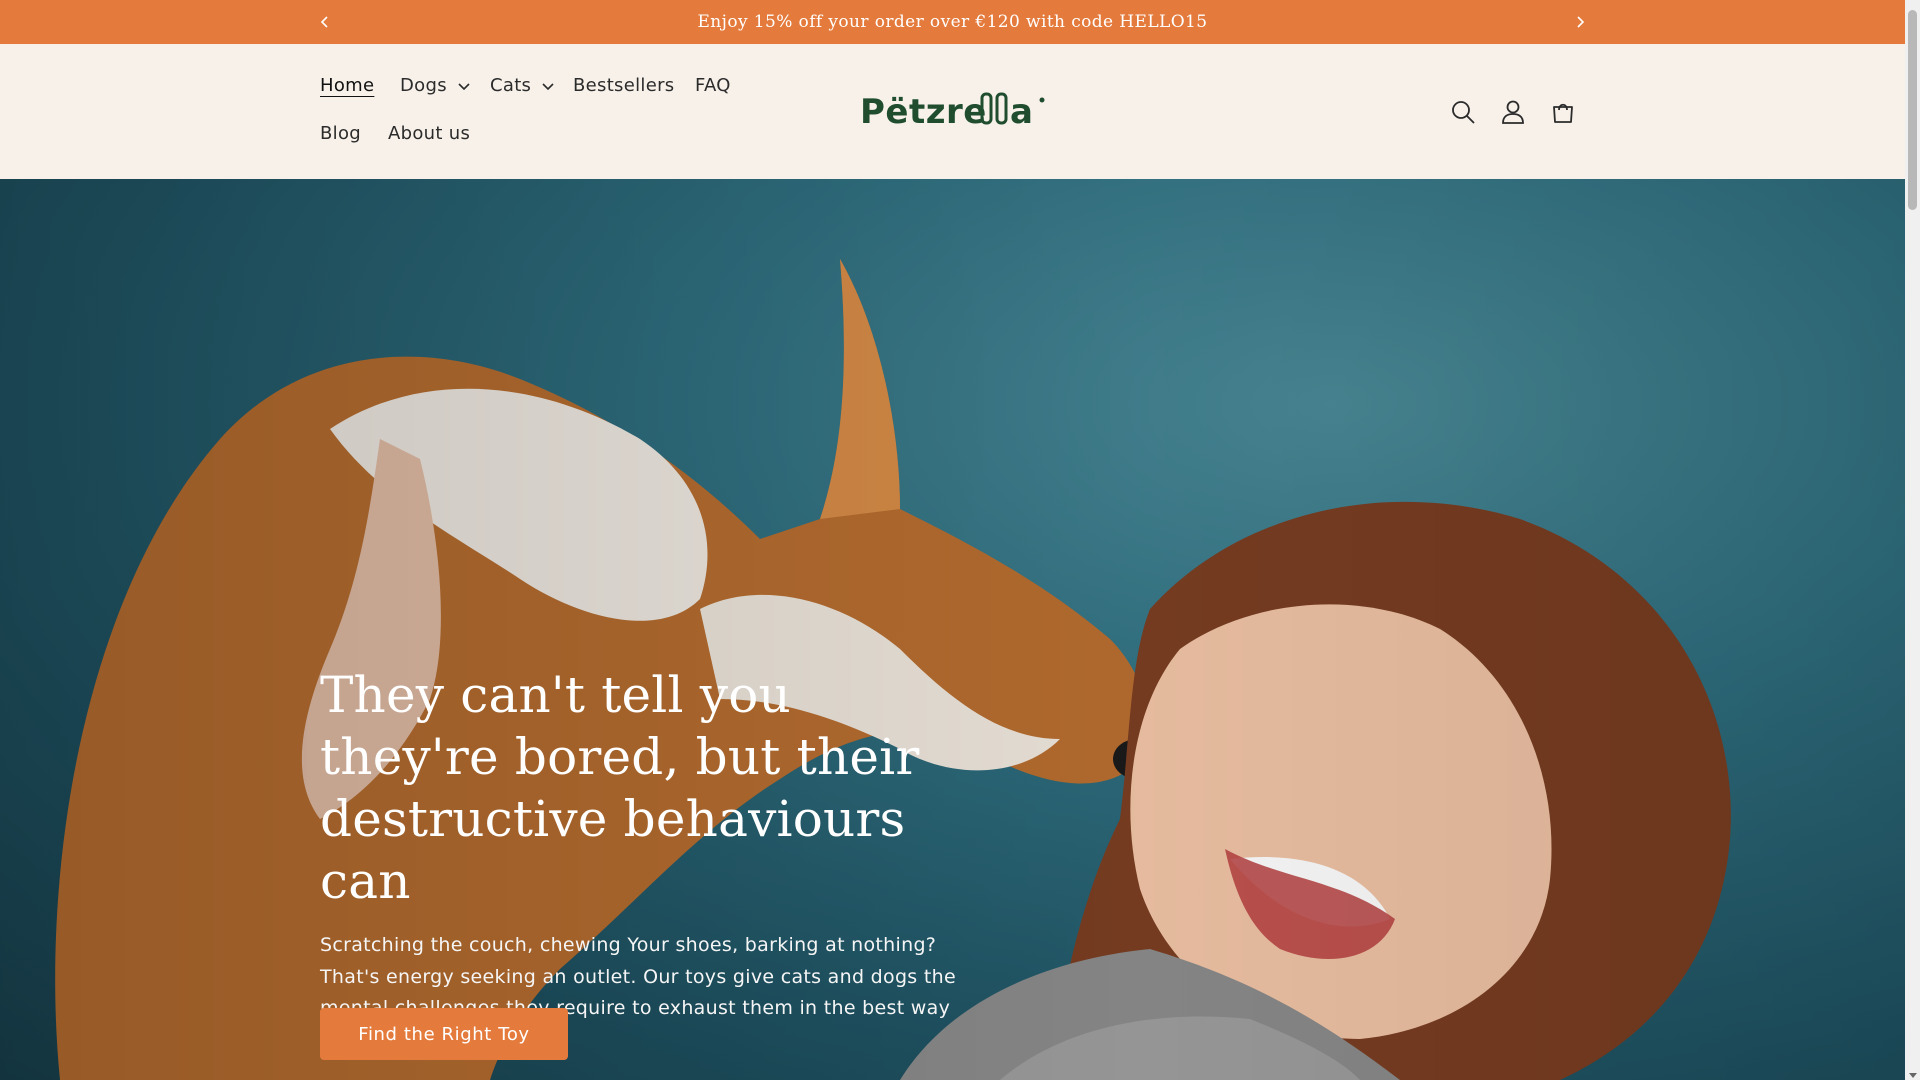  What do you see at coordinates (923, 112) in the screenshot?
I see `svg-text: Pëtzre` at bounding box center [923, 112].